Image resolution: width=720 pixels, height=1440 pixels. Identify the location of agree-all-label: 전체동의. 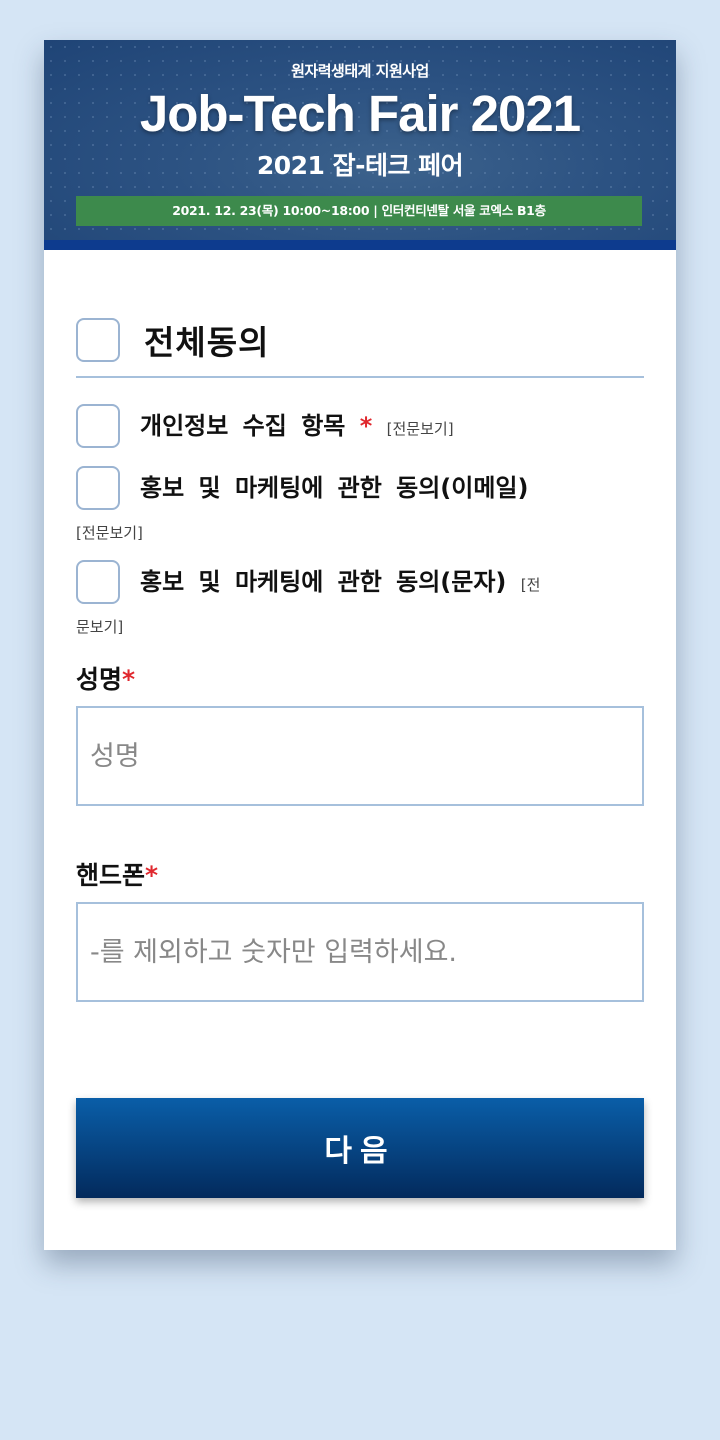
(207, 342).